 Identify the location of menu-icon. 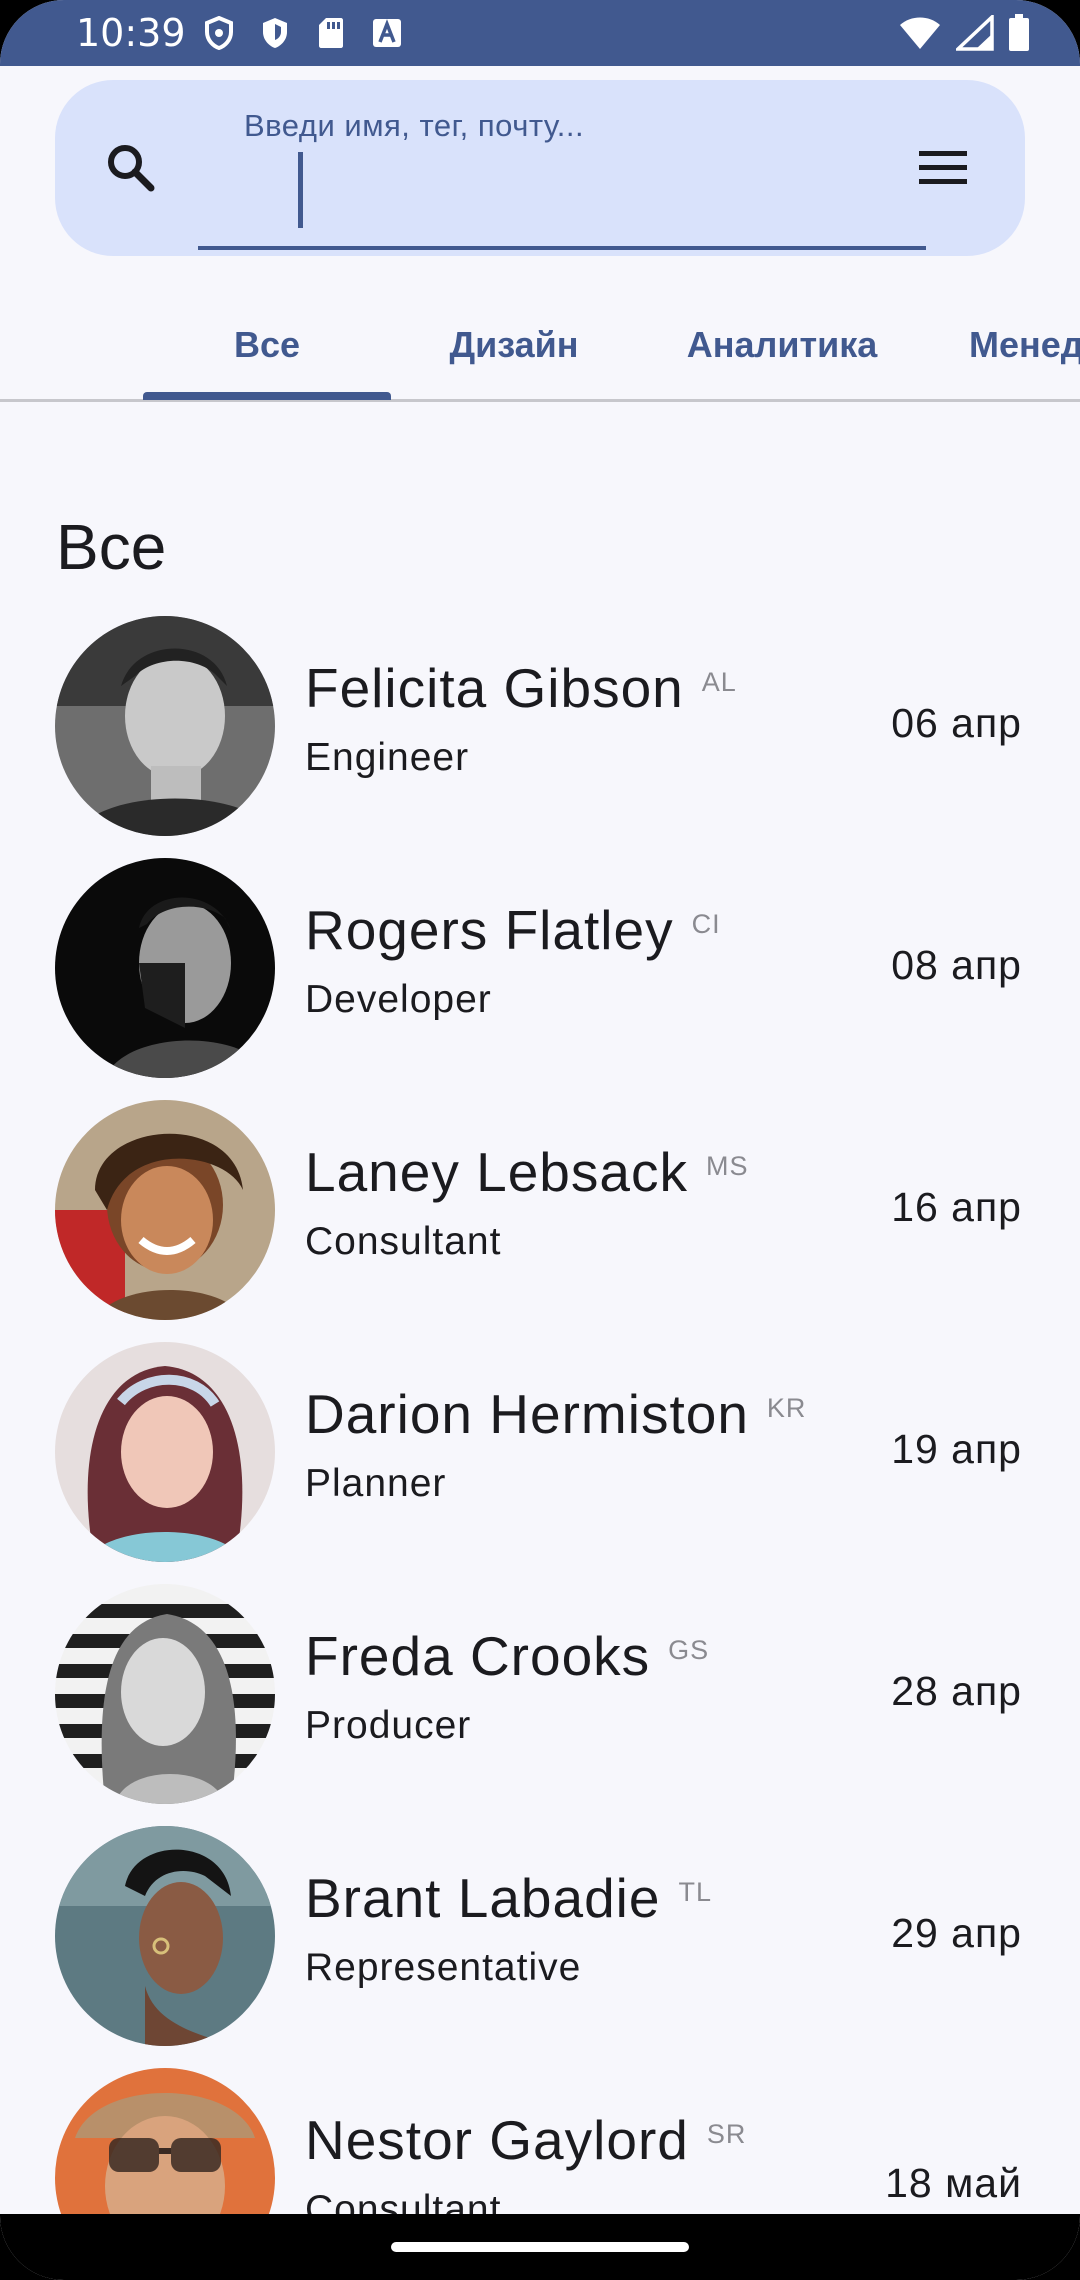
(943, 168).